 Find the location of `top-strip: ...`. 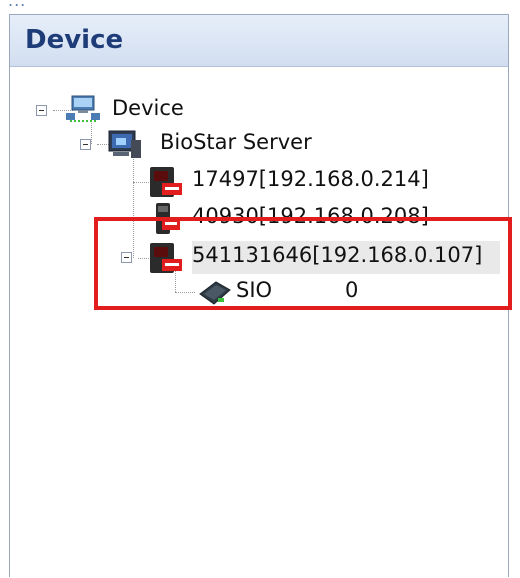

top-strip: ... is located at coordinates (260, 7).